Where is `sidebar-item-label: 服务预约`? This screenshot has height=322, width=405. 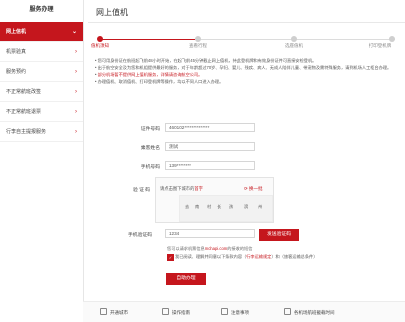 sidebar-item-label: 服务预约 is located at coordinates (16, 72).